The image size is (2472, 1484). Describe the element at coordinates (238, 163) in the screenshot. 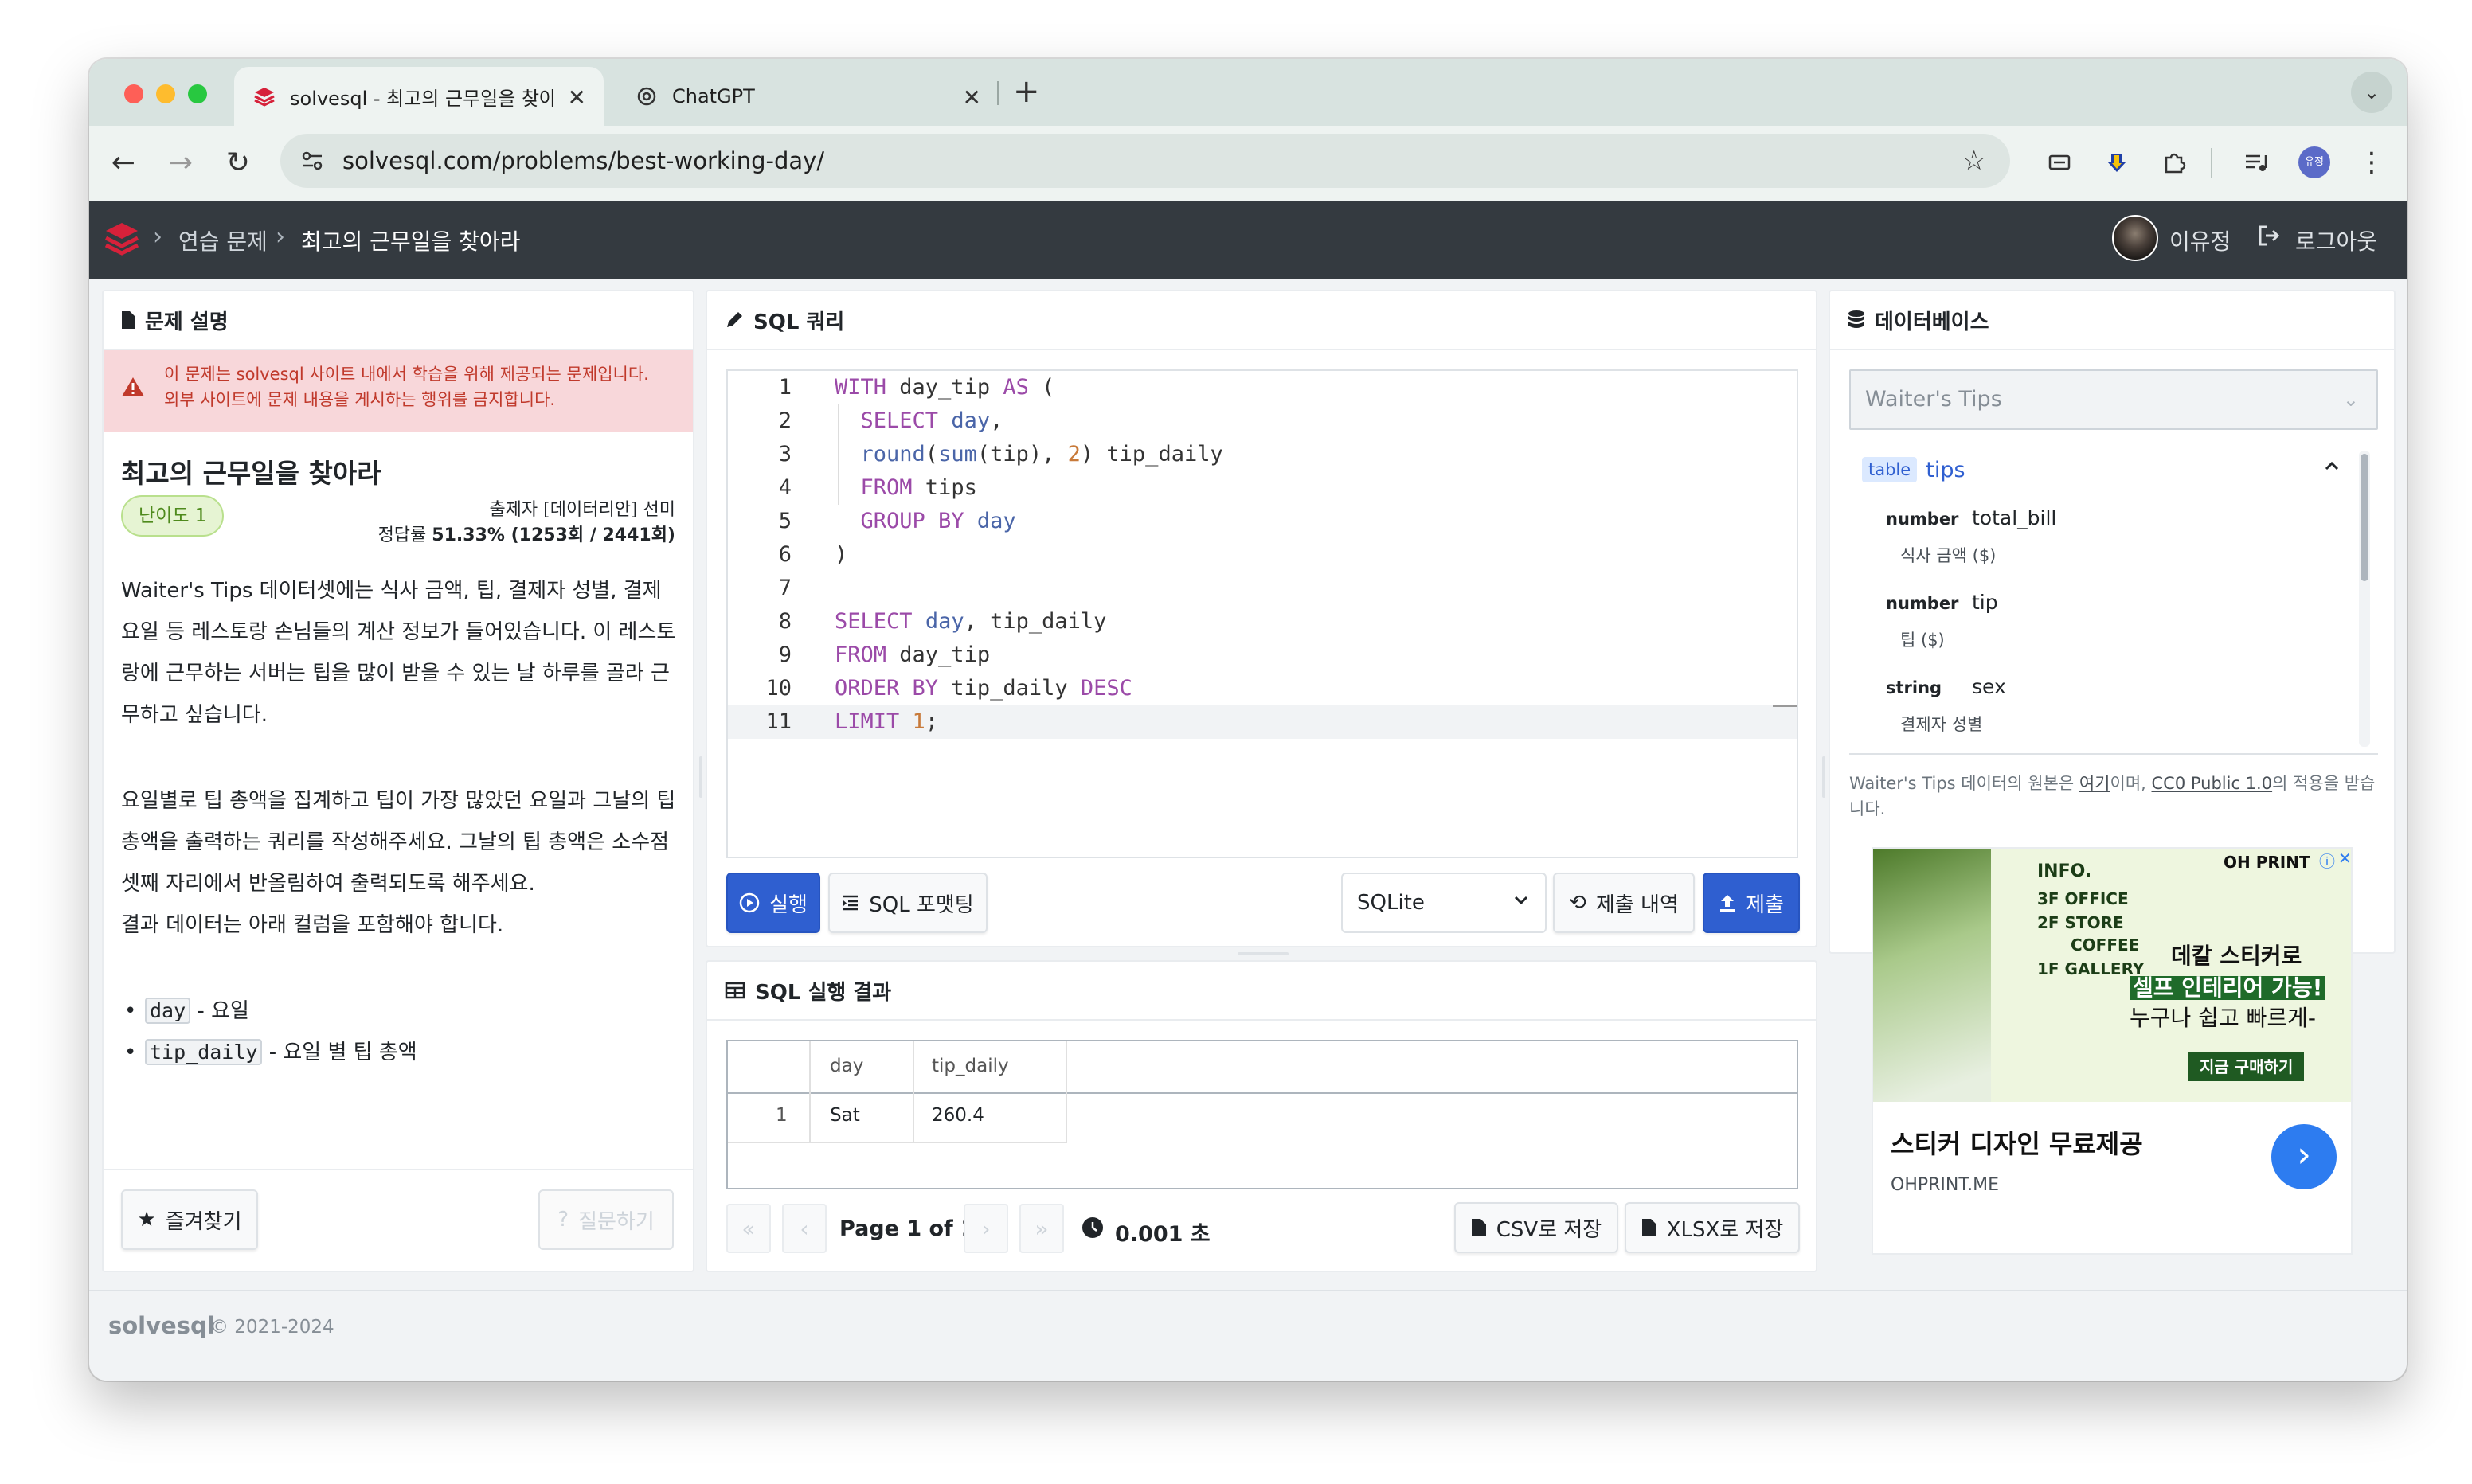

I see `reload-button: ↻` at that location.